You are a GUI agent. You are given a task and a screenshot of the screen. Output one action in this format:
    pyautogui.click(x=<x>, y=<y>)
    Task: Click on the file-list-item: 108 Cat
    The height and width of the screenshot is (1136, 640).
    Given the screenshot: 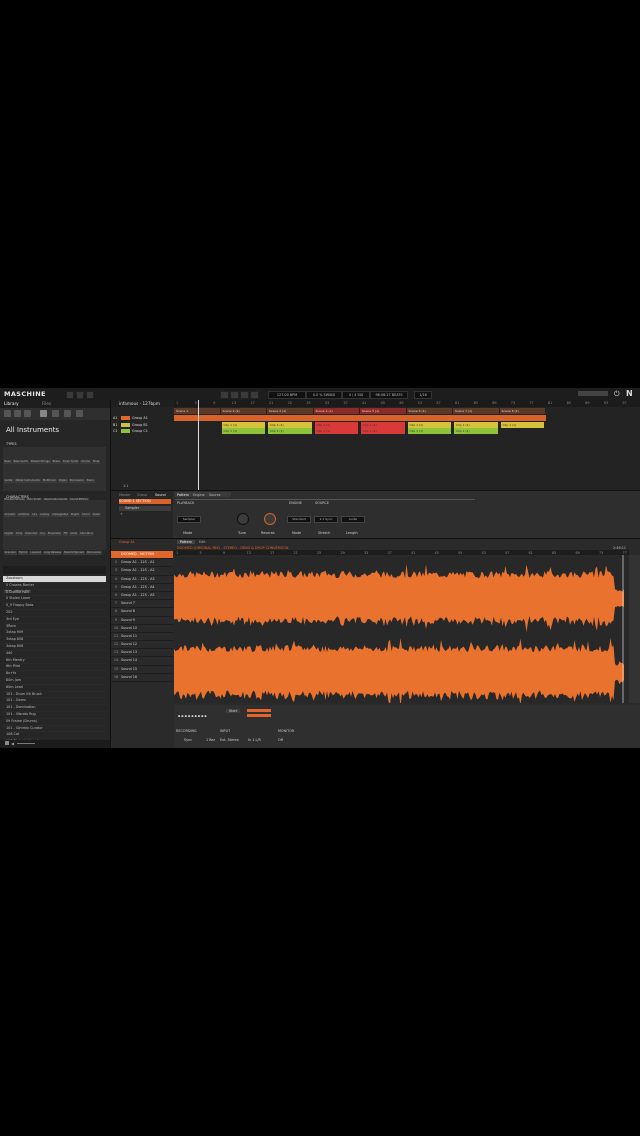 What is the action you would take?
    pyautogui.click(x=54, y=736)
    